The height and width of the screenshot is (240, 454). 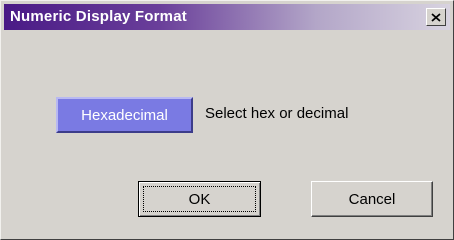 I want to click on format-description: Select hex or decimal, so click(x=277, y=113).